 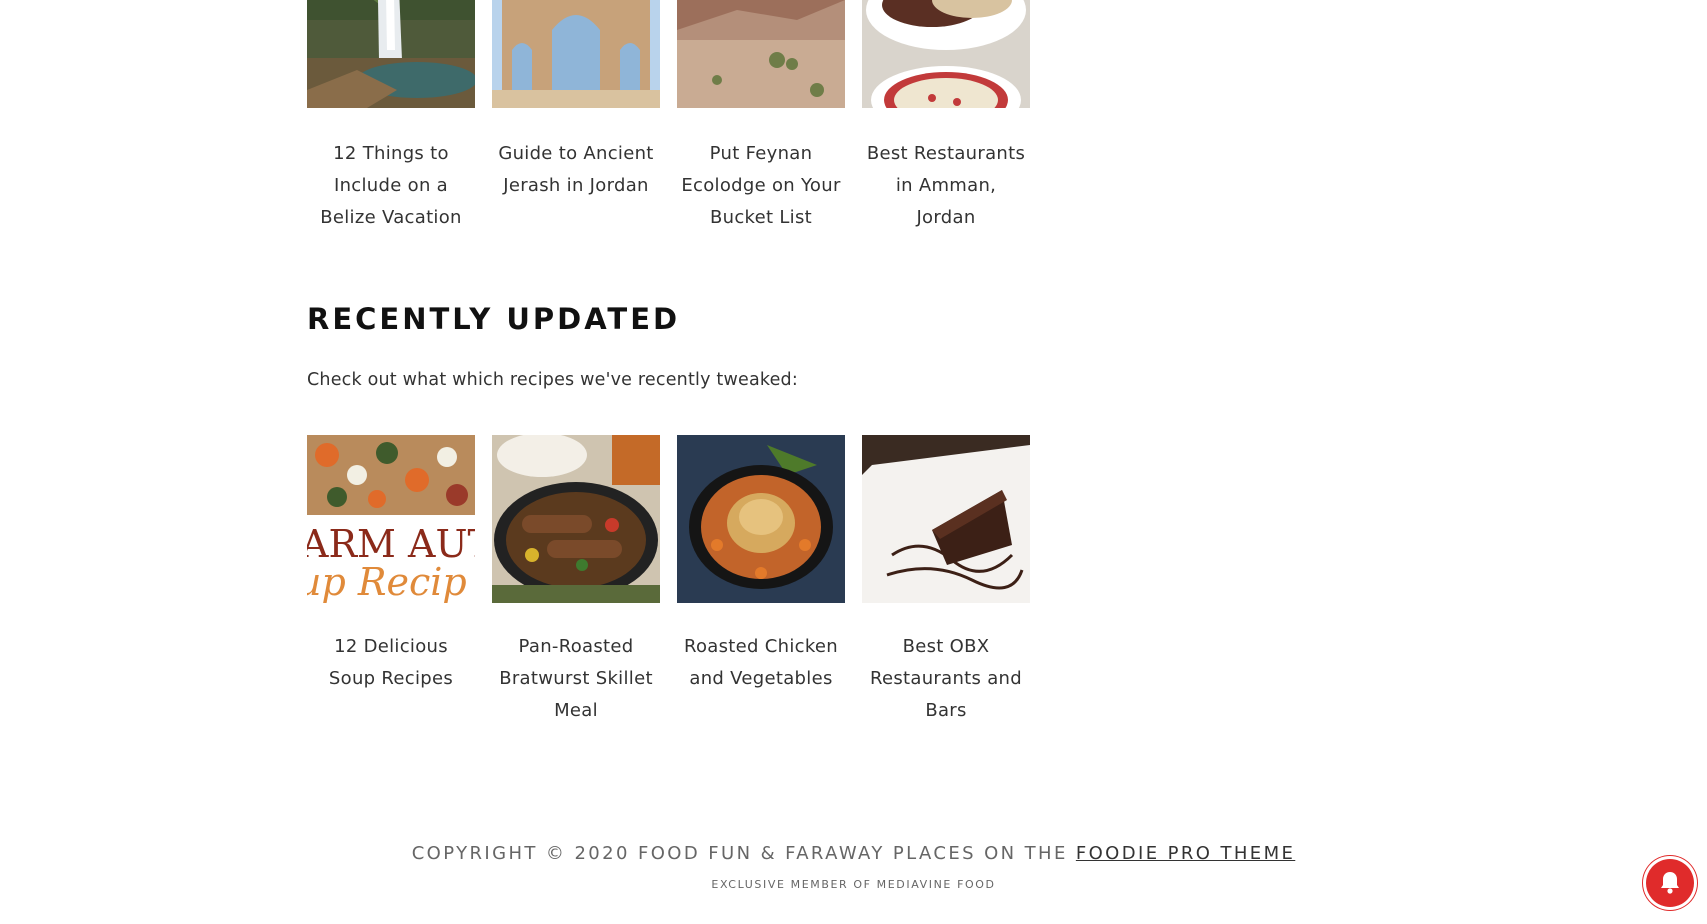 I want to click on soup-collage-photo: ARM AUTU up Recip, so click(x=391, y=519).